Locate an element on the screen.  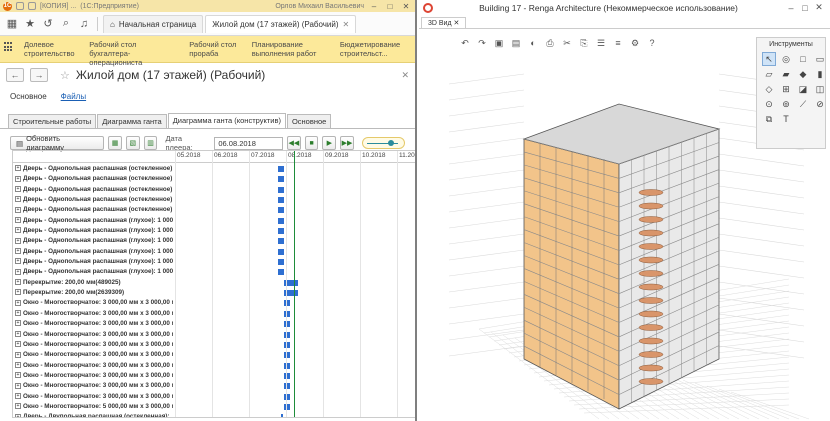
form-close-icon: ✕ is located at coordinates (405, 75).